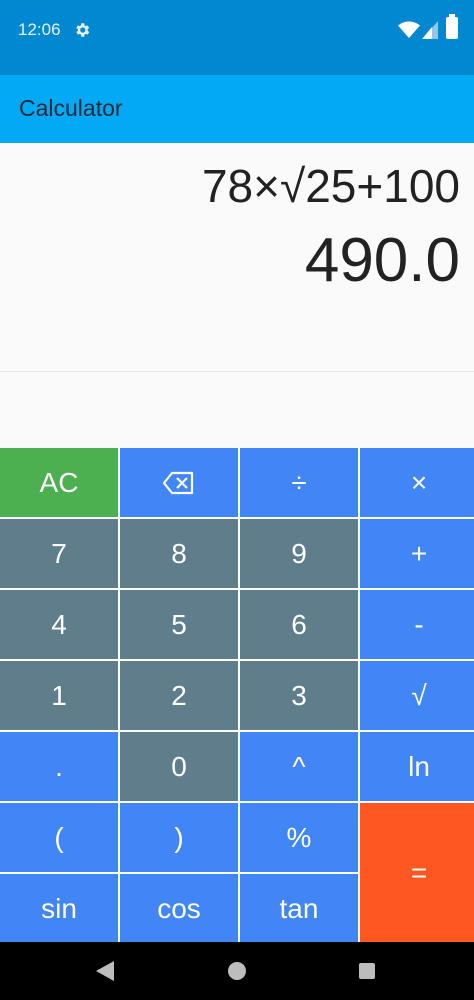  I want to click on digit-6-button: 6, so click(299, 624).